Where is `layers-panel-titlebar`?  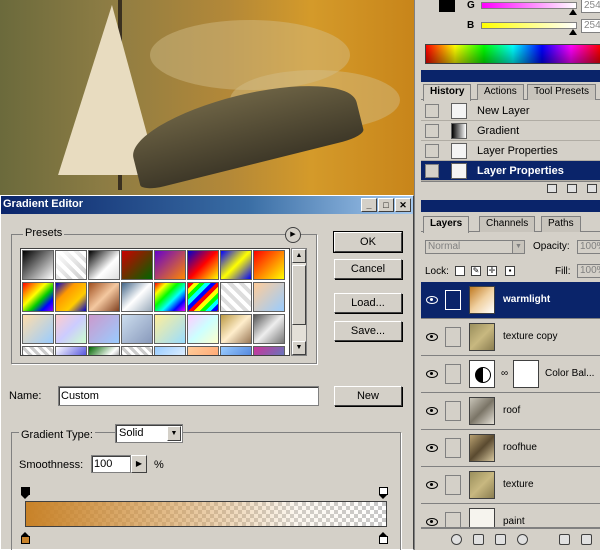
layers-panel-titlebar is located at coordinates (510, 206).